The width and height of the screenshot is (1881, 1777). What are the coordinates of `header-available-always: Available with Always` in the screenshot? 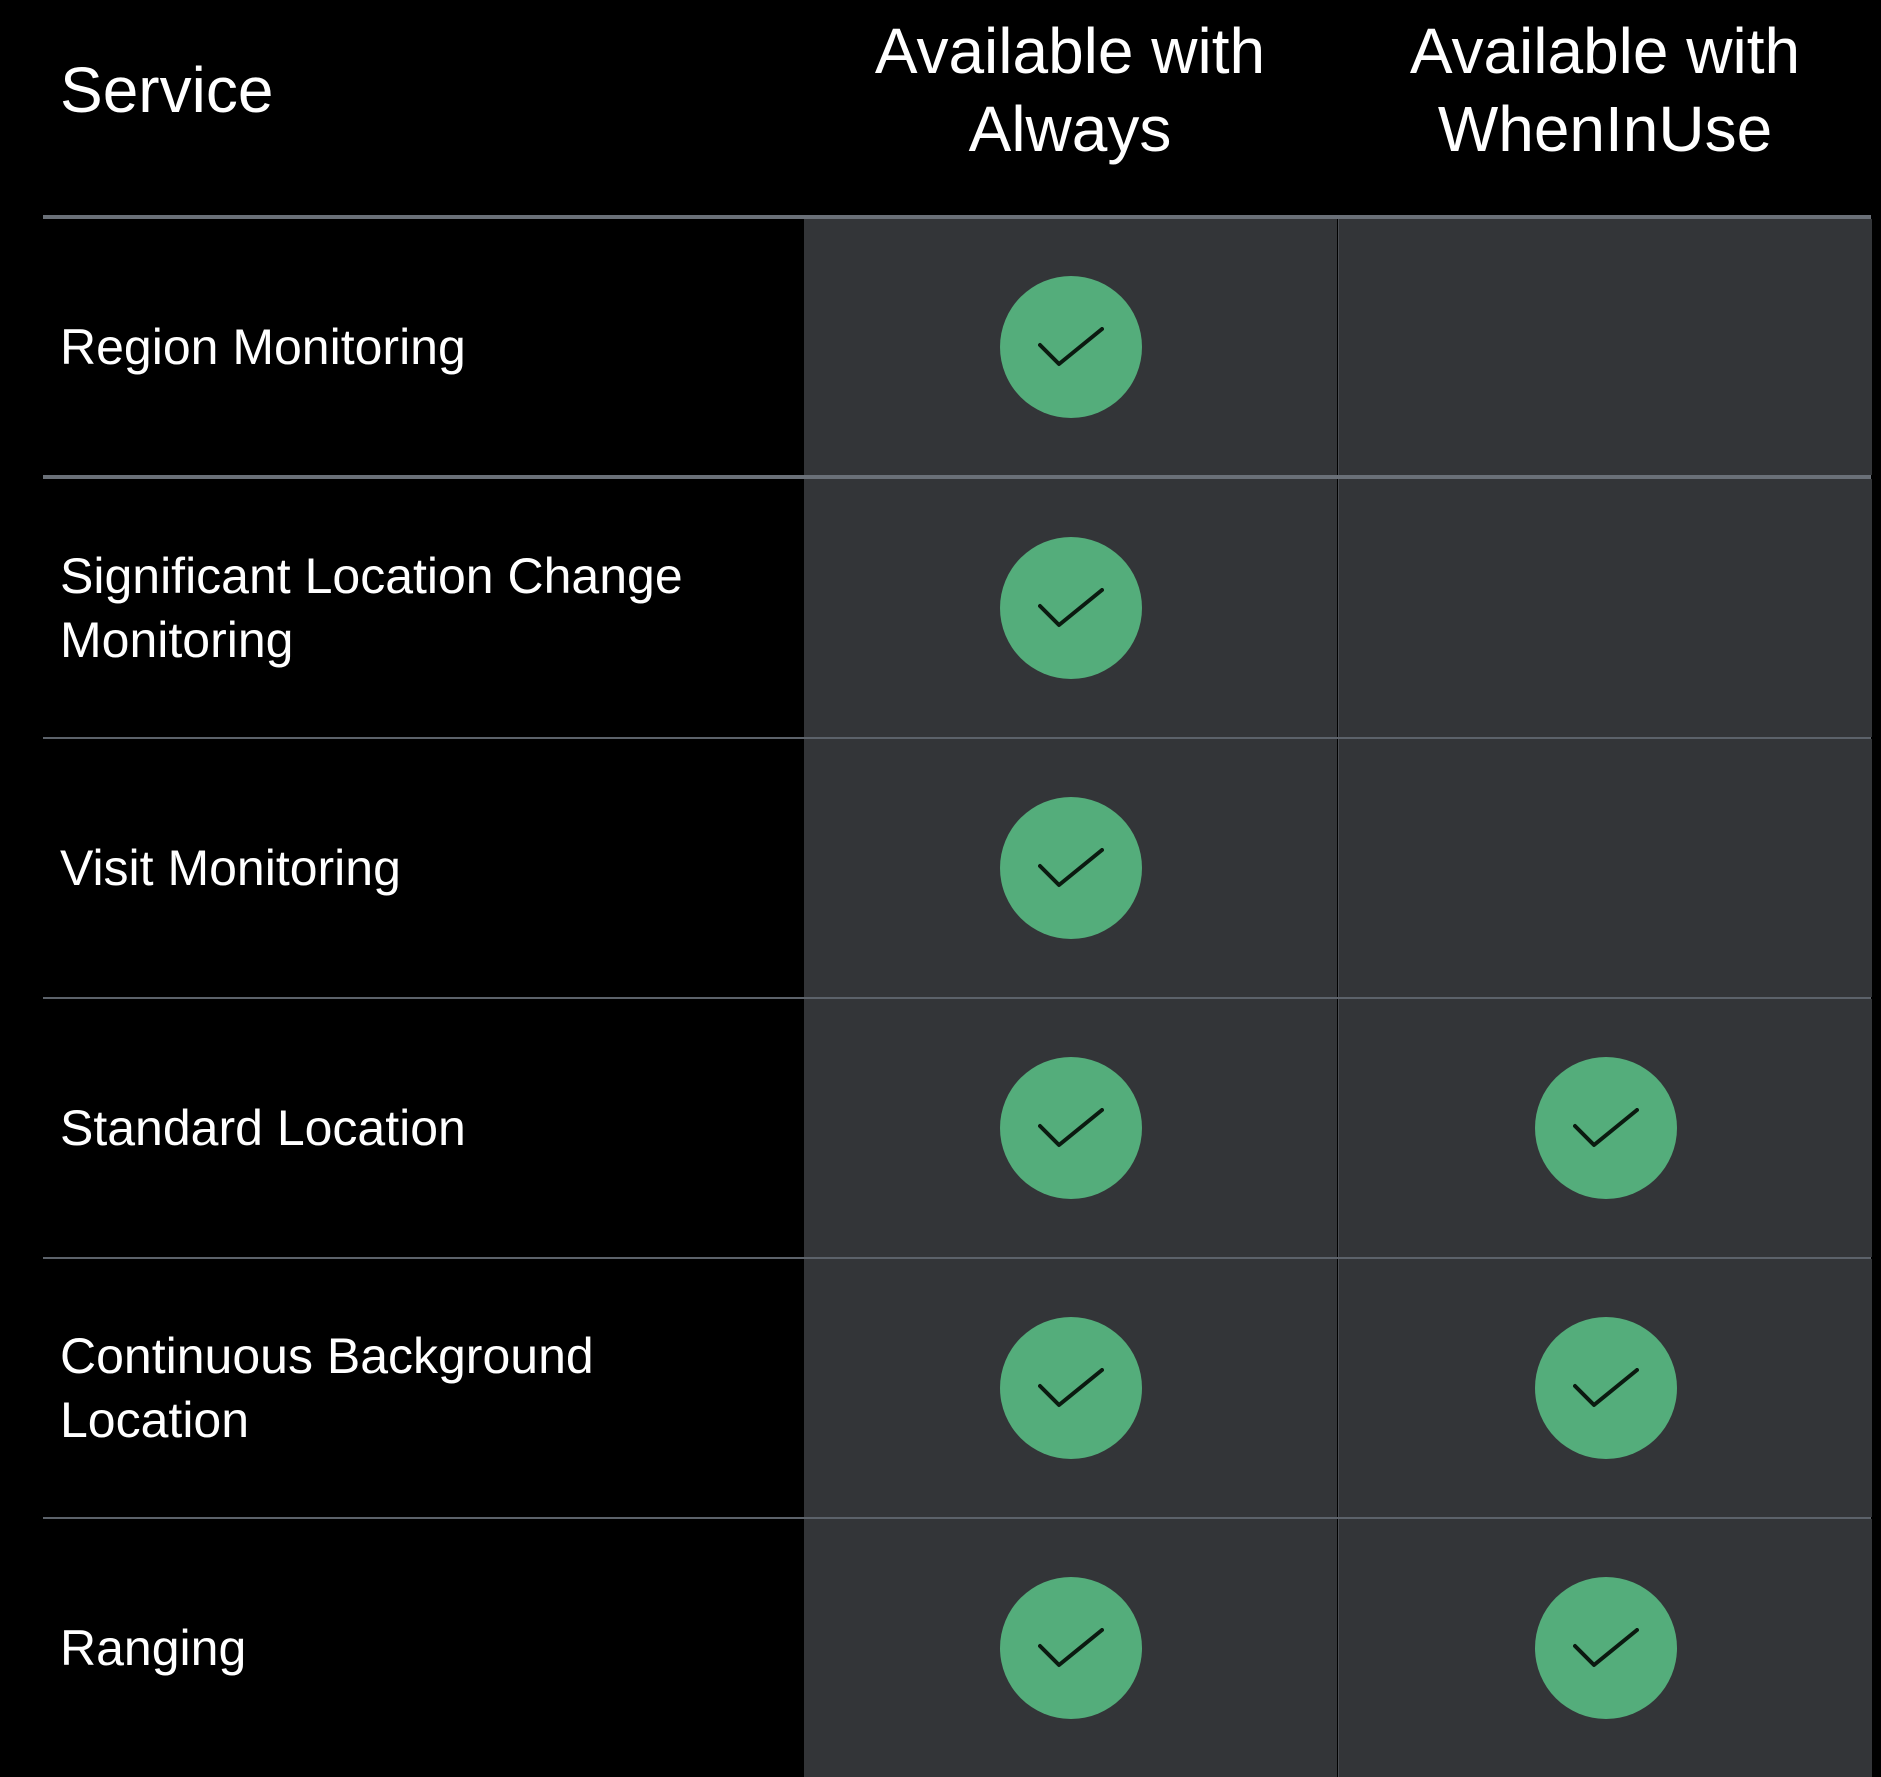 It's located at (1070, 90).